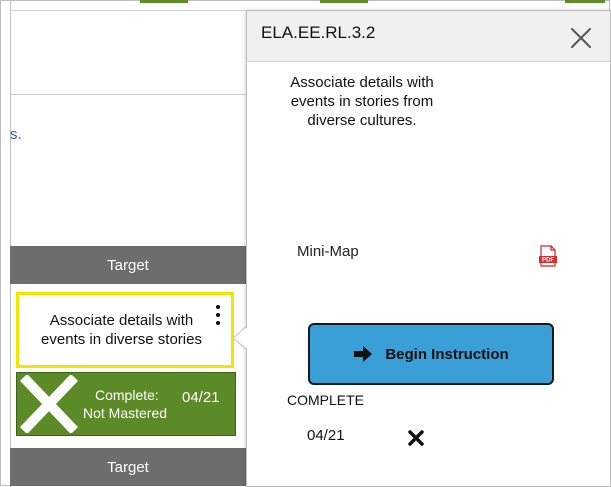 This screenshot has height=487, width=611. What do you see at coordinates (328, 251) in the screenshot?
I see `mini-map-link: Mini-Map` at bounding box center [328, 251].